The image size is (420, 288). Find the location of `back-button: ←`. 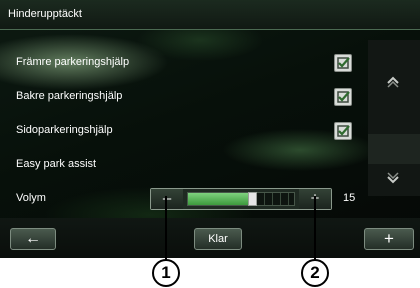

back-button: ← is located at coordinates (33, 239).